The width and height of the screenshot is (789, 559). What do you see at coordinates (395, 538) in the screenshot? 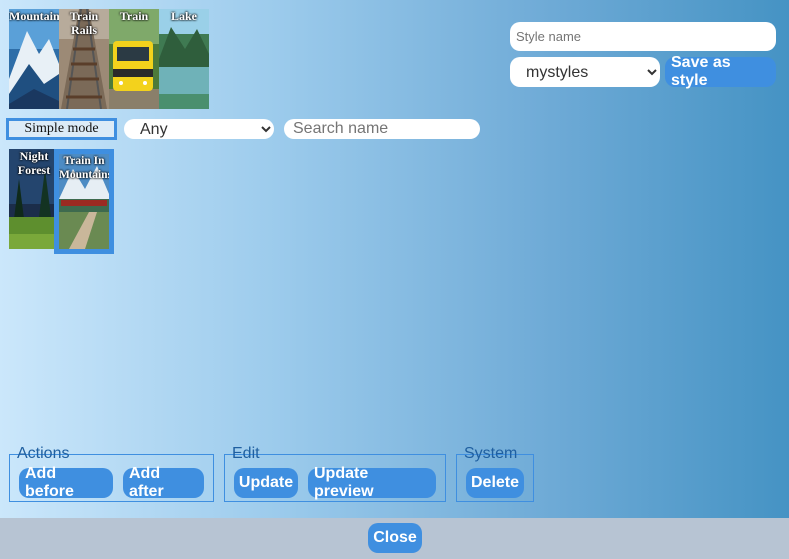
I see `close-button: Close` at bounding box center [395, 538].